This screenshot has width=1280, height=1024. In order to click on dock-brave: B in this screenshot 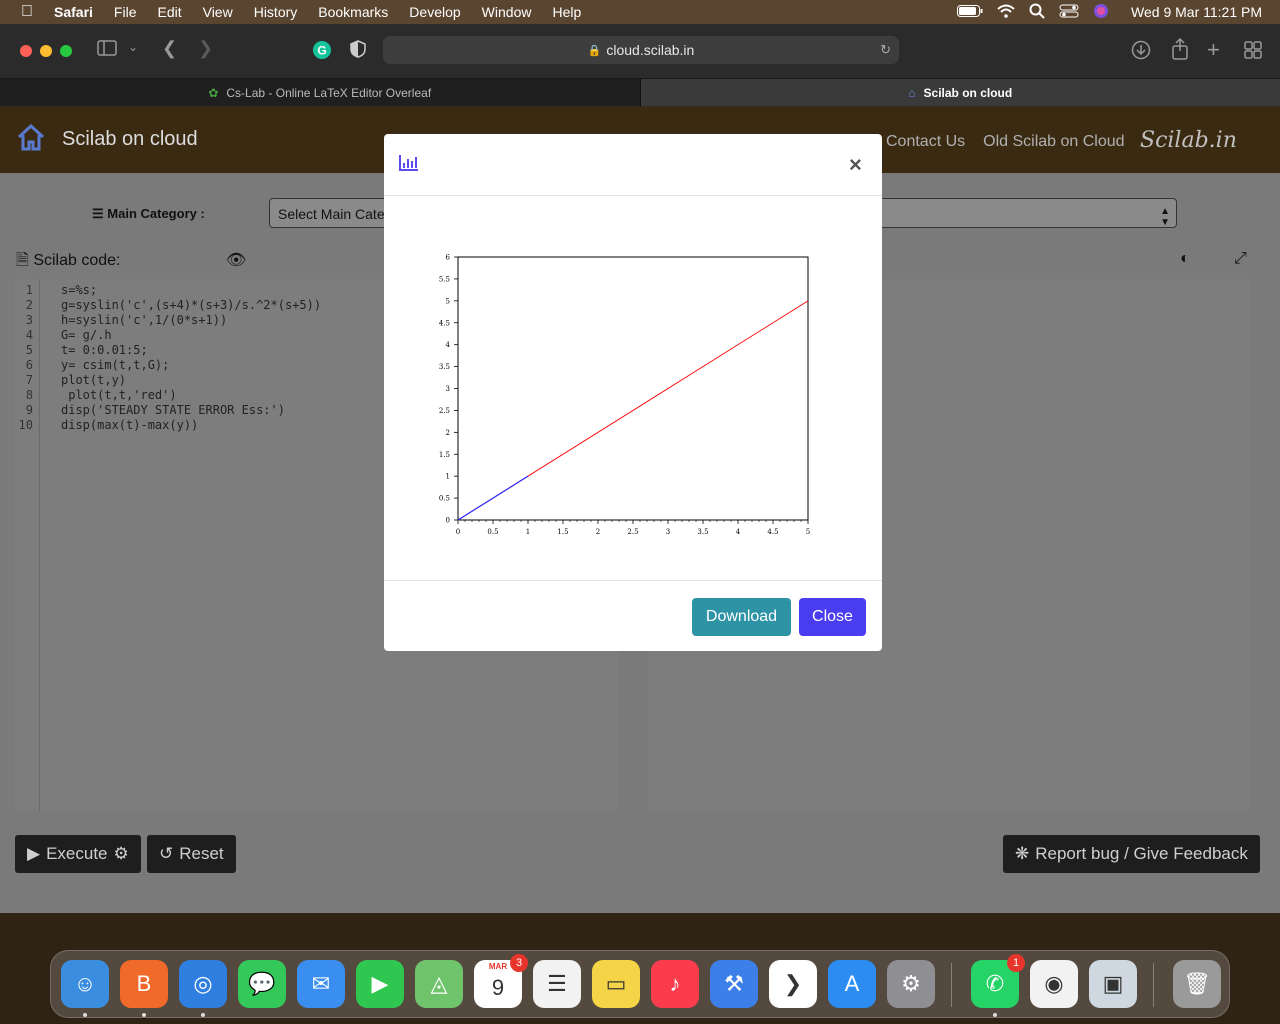, I will do `click(144, 984)`.